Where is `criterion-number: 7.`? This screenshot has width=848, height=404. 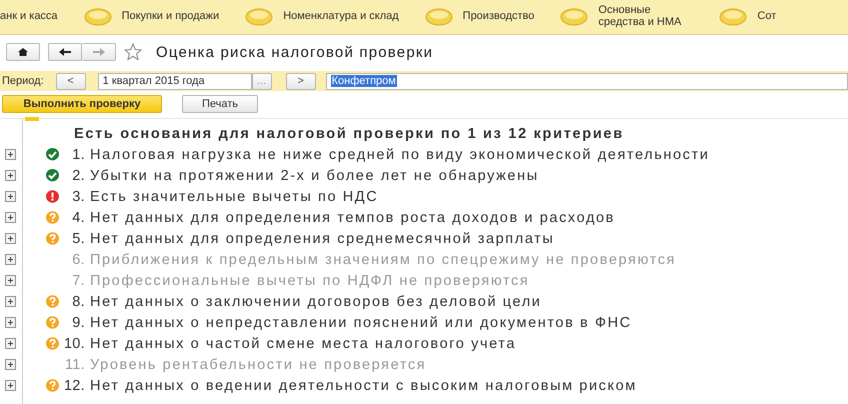 criterion-number: 7. is located at coordinates (78, 280).